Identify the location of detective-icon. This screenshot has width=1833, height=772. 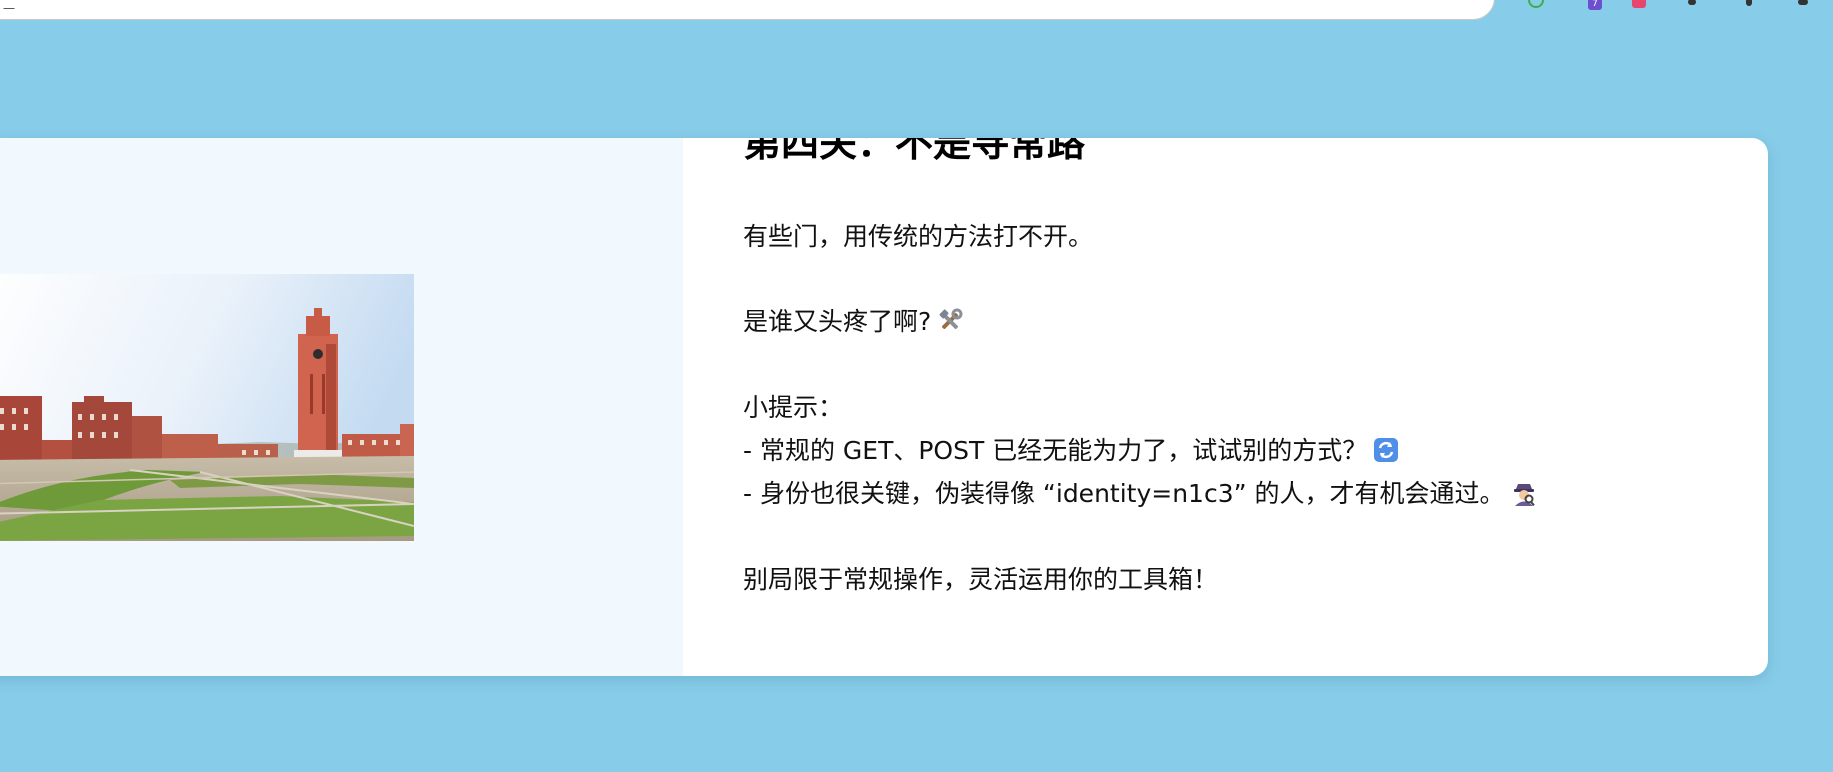
(1524, 495).